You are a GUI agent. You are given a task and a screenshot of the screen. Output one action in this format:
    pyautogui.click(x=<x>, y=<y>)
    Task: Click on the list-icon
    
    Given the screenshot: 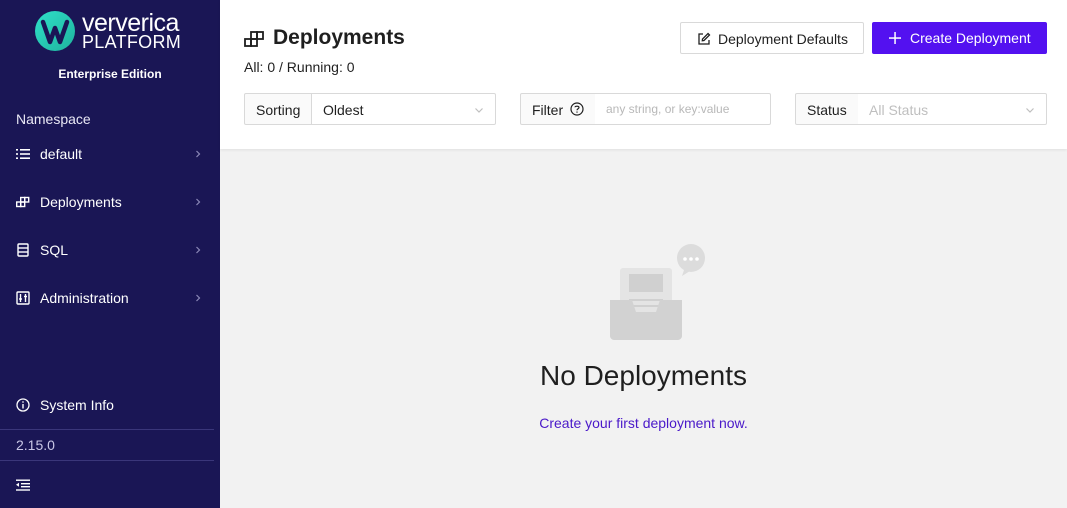 What is the action you would take?
    pyautogui.click(x=23, y=154)
    